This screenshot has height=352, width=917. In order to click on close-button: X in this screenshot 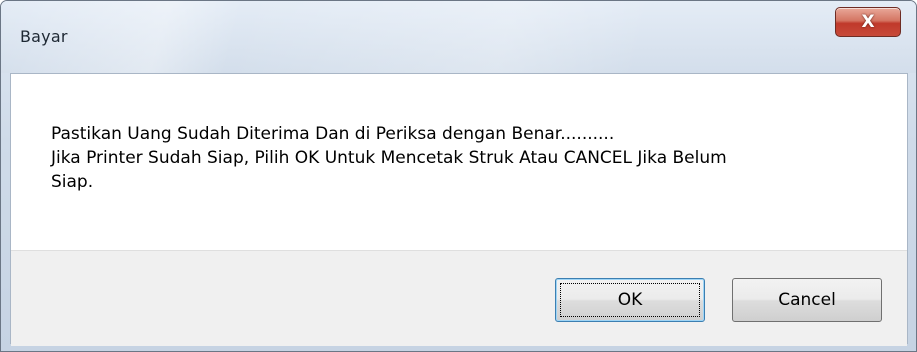, I will do `click(868, 22)`.